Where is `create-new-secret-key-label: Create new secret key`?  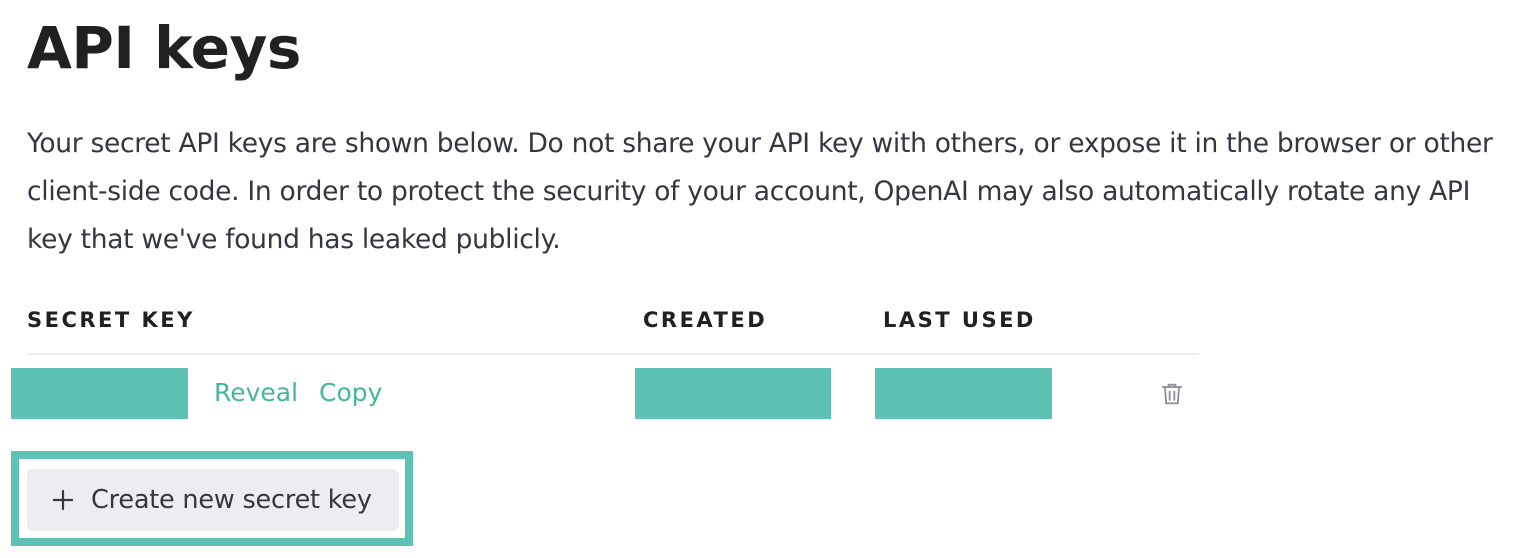 create-new-secret-key-label: Create new secret key is located at coordinates (231, 500).